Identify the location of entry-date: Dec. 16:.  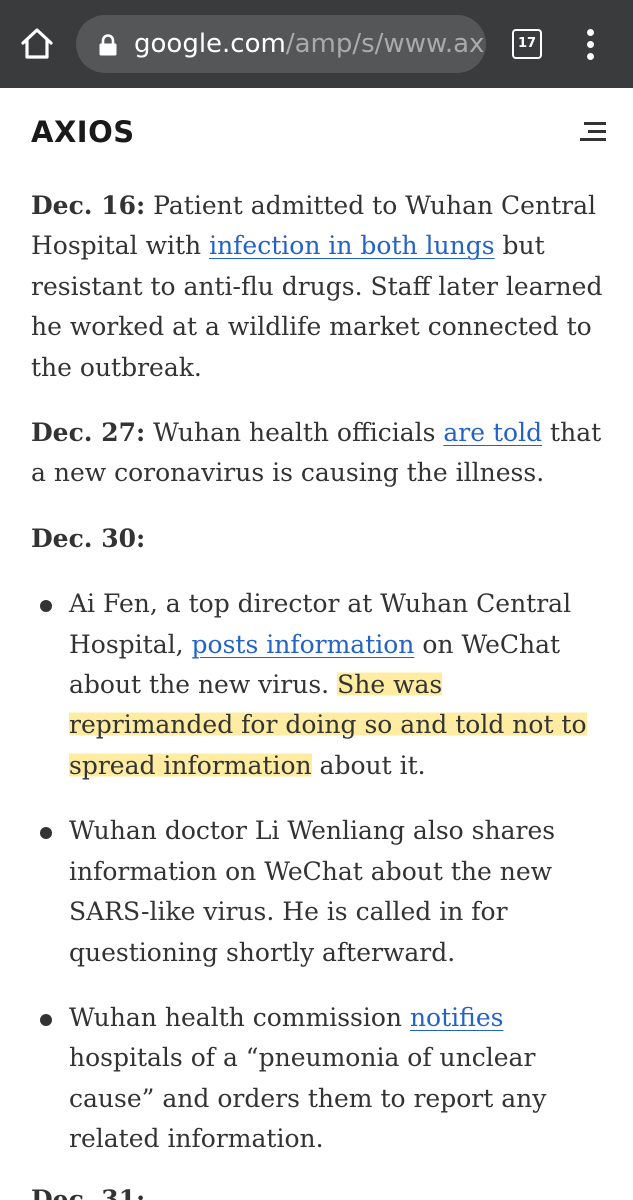
(88, 205).